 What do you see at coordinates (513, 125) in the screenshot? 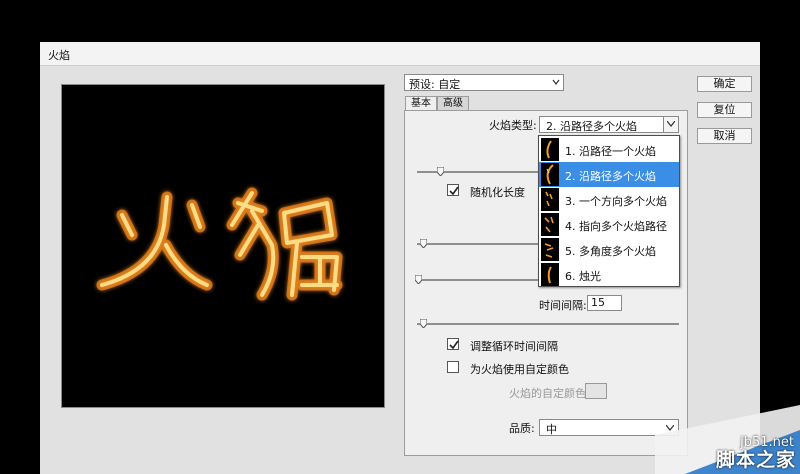
I see `flame-type-label: 火焰类型:` at bounding box center [513, 125].